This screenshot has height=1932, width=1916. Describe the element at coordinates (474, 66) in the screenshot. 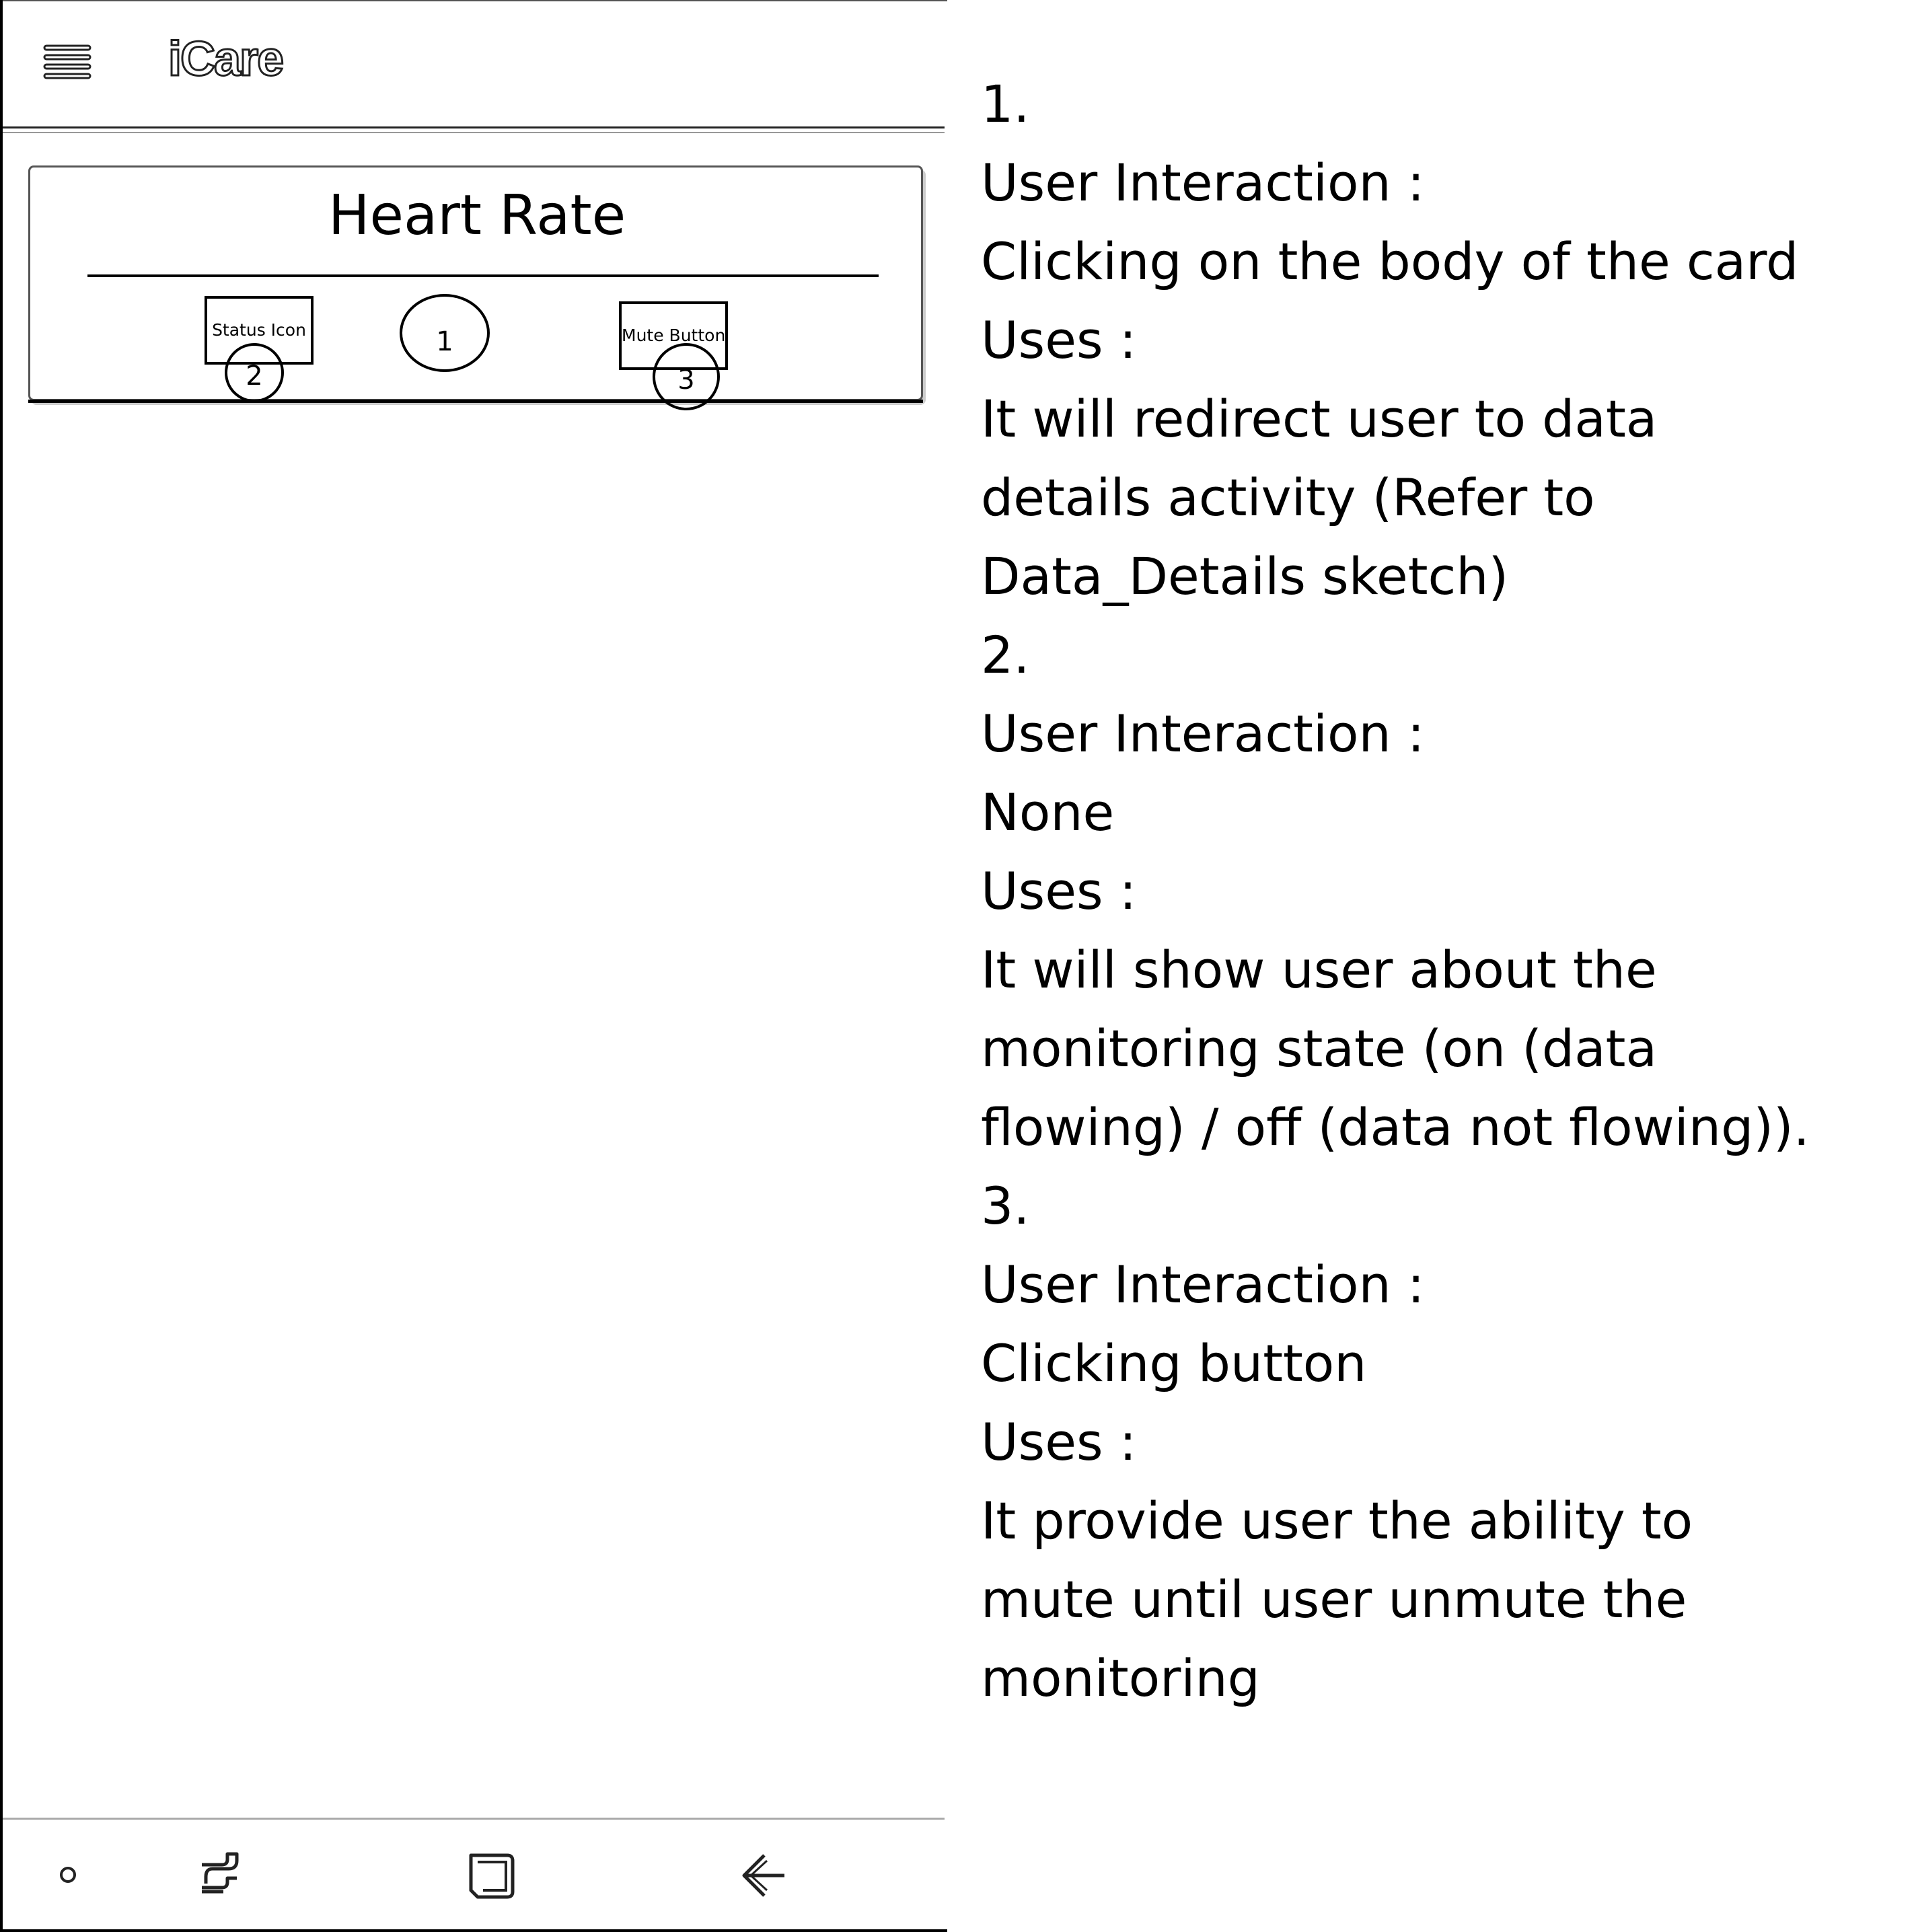

I see `app-bar: iCare` at that location.